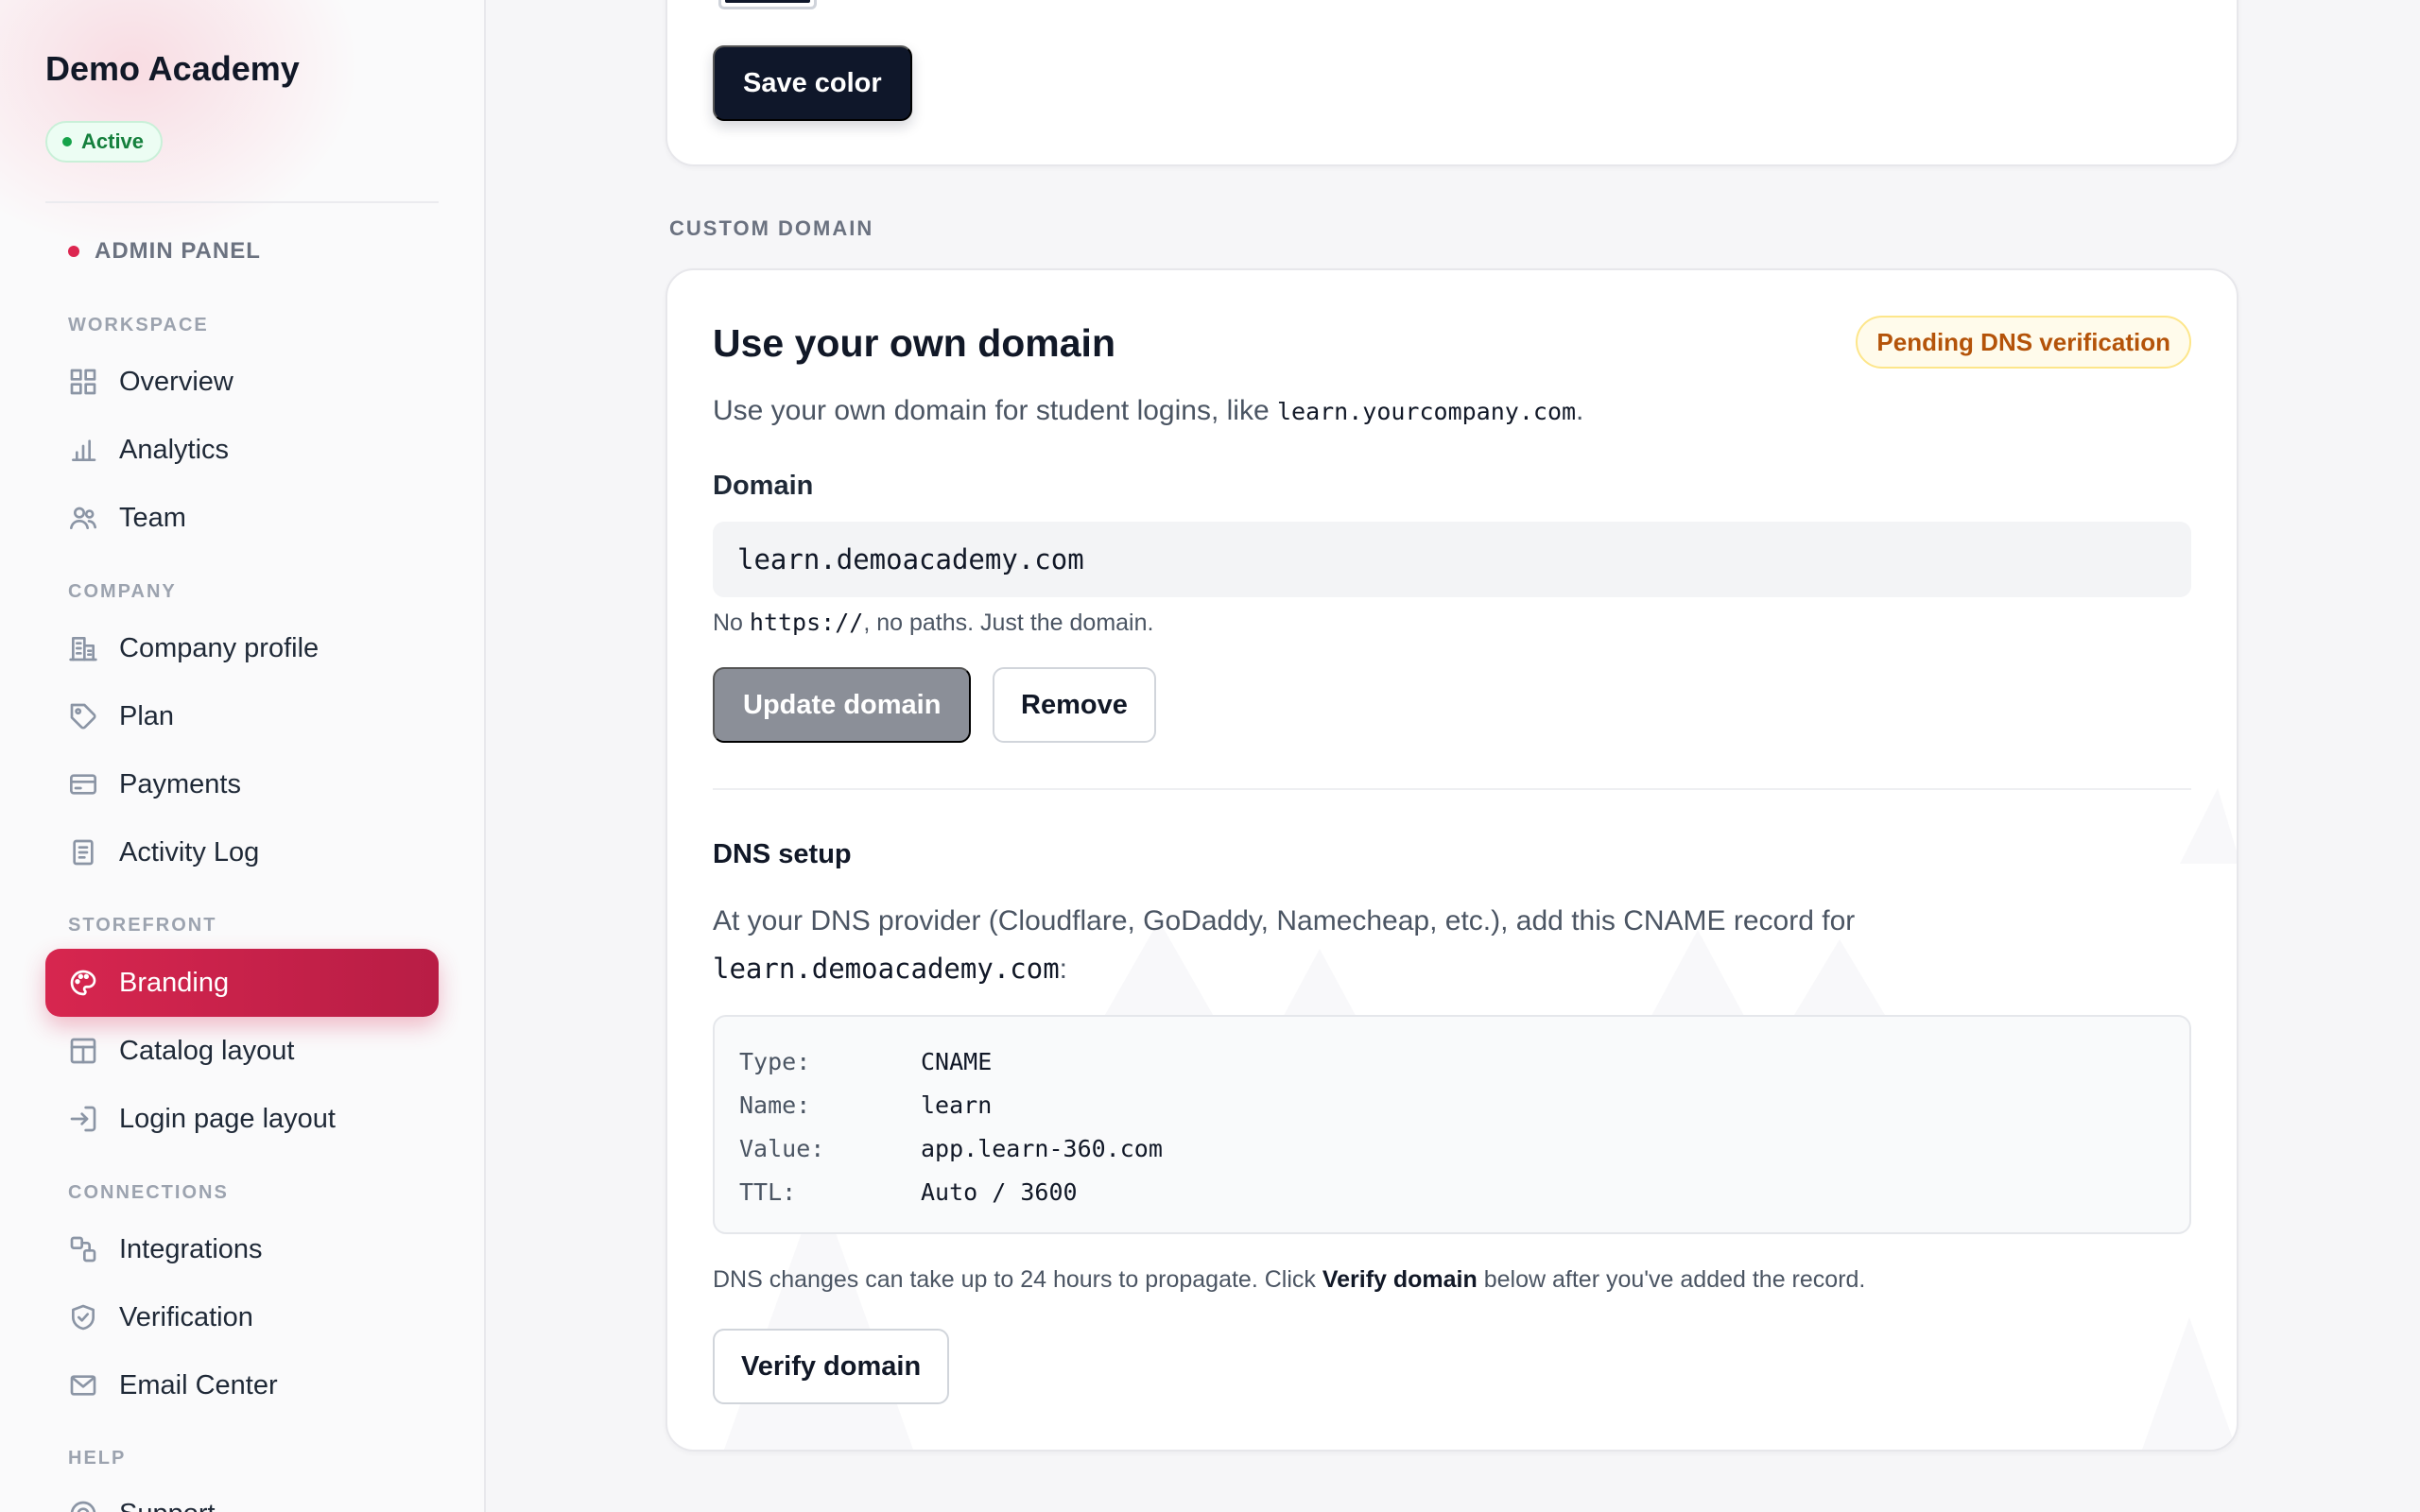 Image resolution: width=2420 pixels, height=1512 pixels. What do you see at coordinates (768, 1191) in the screenshot?
I see `record-key: TTL:` at bounding box center [768, 1191].